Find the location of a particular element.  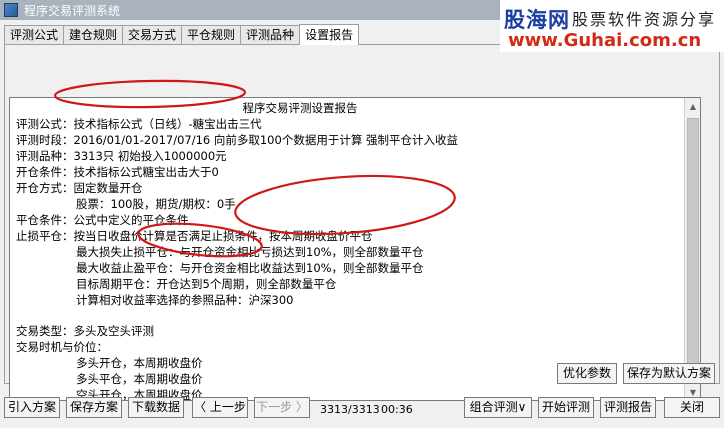

report-line: 最大收益止盈平仓：与开仓资金相比收益达到10%，则全部数量平仓 is located at coordinates (250, 268).